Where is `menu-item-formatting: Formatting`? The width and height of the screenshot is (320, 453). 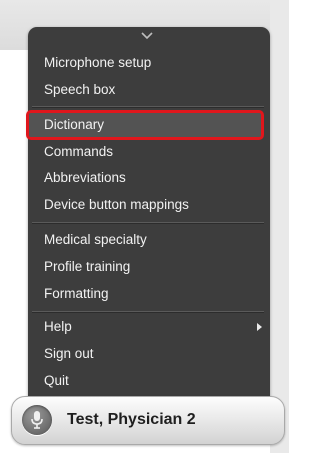
menu-item-formatting: Formatting is located at coordinates (76, 294).